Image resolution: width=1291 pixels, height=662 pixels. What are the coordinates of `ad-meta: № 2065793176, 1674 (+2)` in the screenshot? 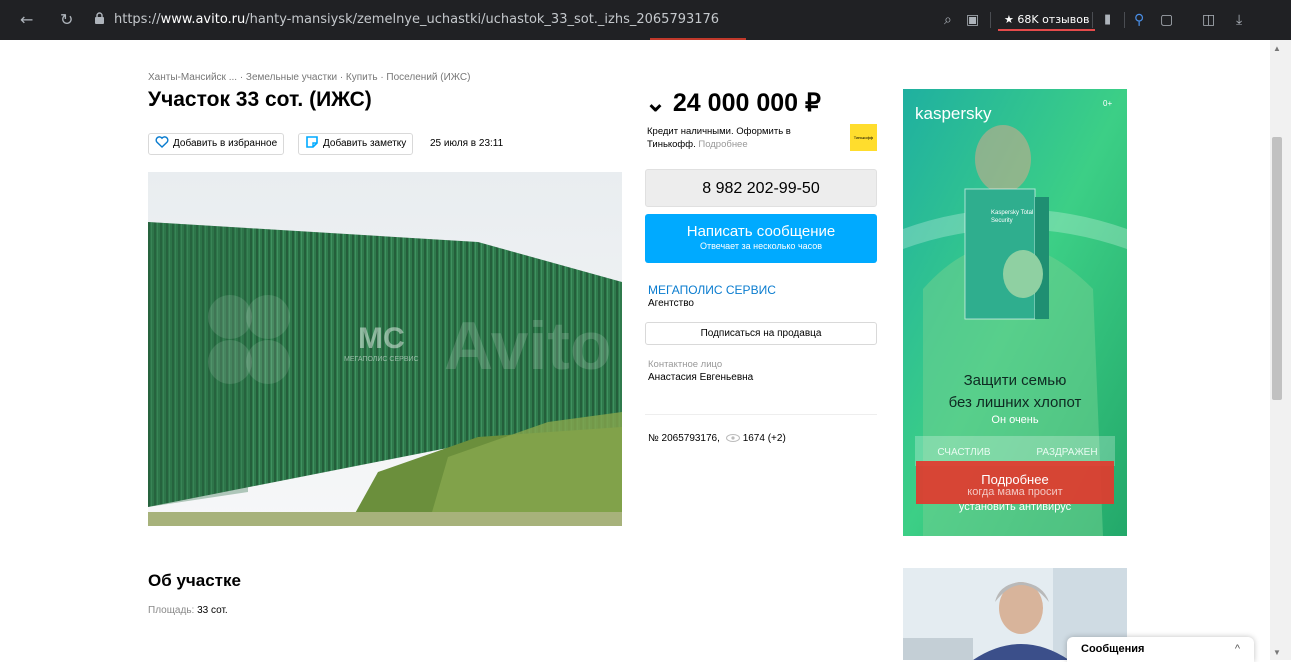 It's located at (717, 439).